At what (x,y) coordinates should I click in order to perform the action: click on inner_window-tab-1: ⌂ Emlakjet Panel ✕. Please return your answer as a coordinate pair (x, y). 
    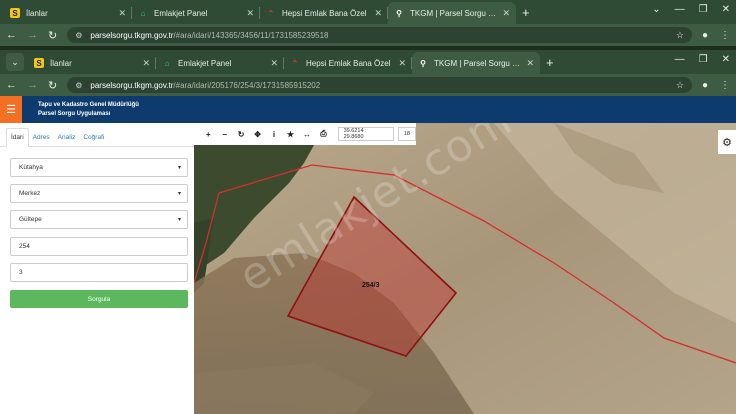
    Looking at the image, I should click on (220, 63).